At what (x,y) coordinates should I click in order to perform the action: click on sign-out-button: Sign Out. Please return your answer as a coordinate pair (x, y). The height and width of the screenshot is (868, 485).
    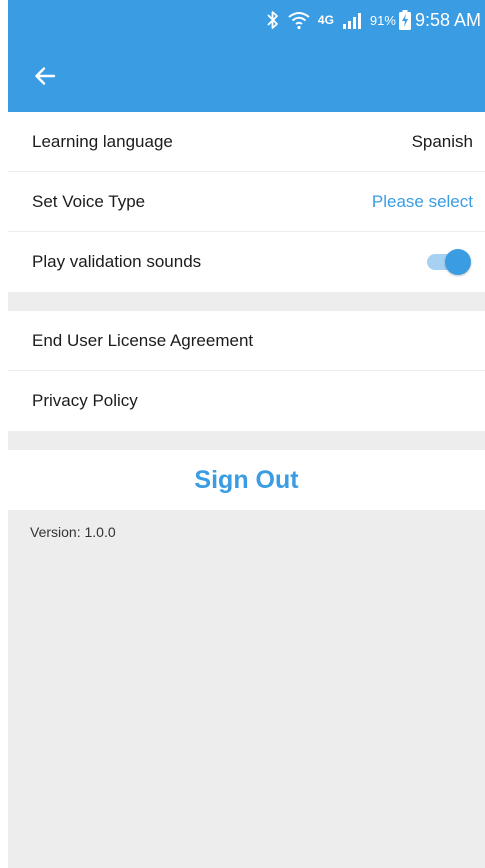
    Looking at the image, I should click on (246, 480).